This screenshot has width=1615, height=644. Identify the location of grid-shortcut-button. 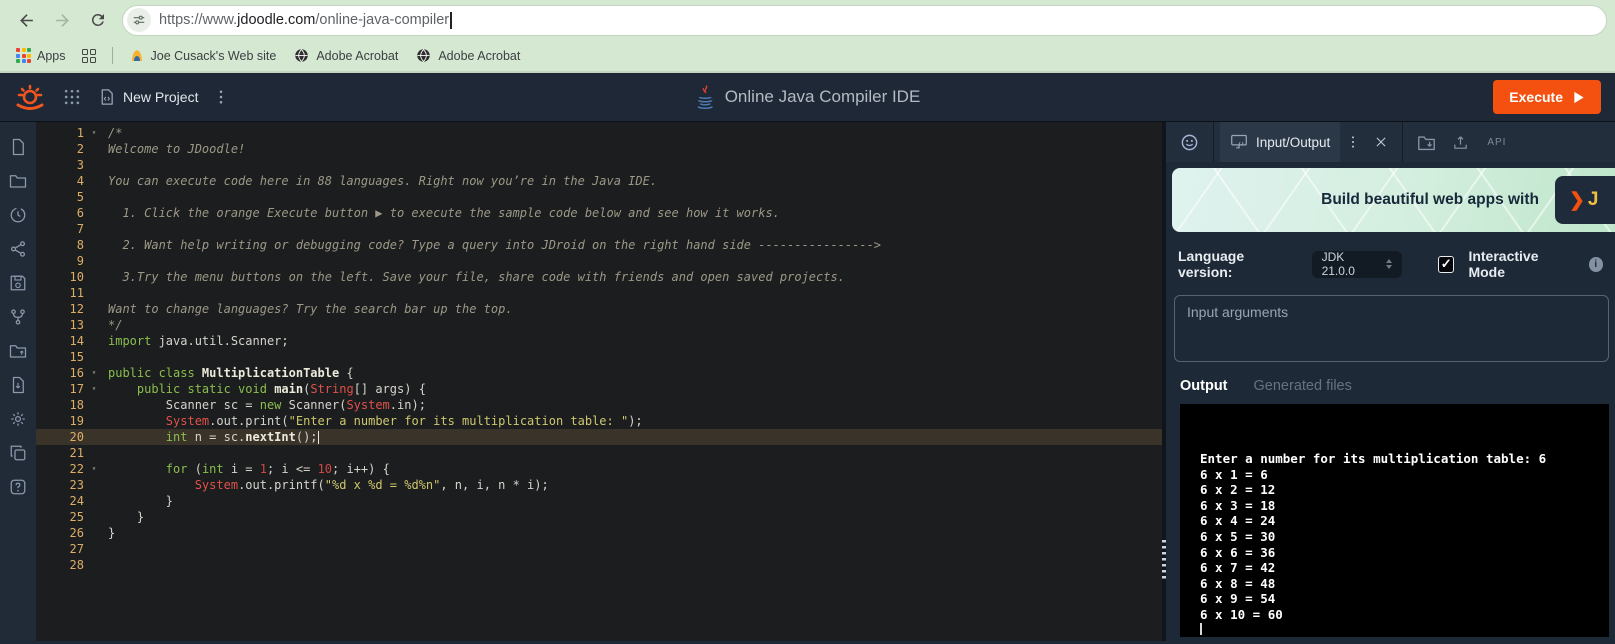
(89, 56).